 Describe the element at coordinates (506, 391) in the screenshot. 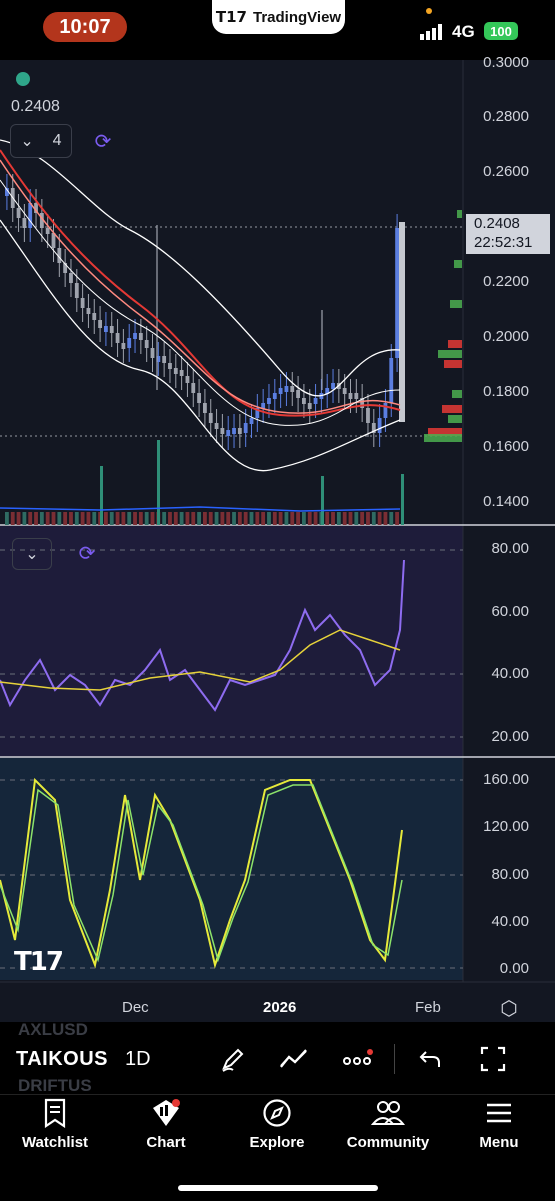

I see `price-axis-label: 0.1800` at that location.